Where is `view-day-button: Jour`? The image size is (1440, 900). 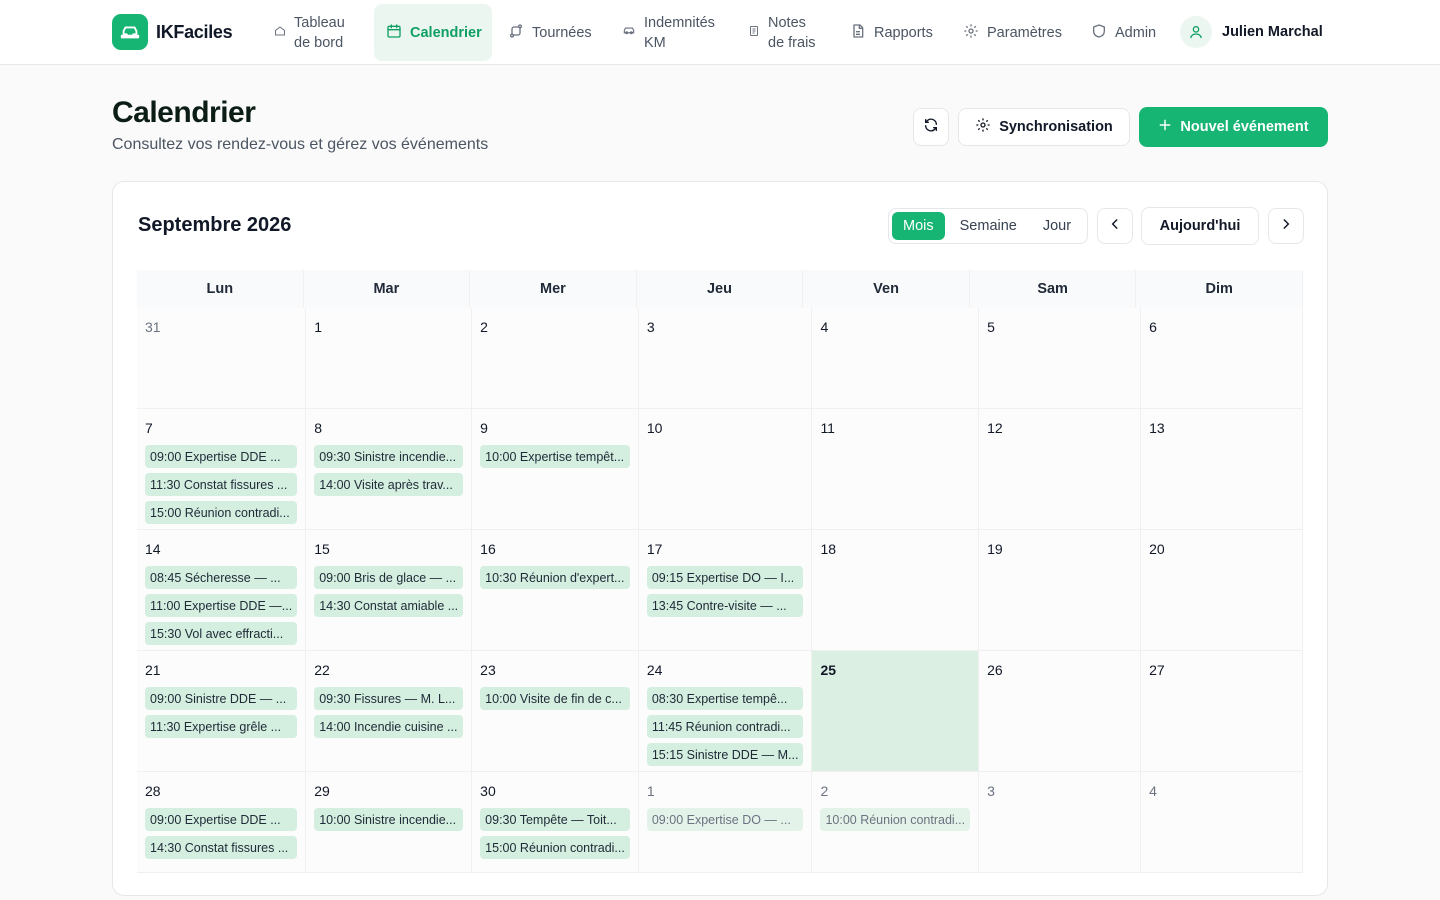
view-day-button: Jour is located at coordinates (1057, 226).